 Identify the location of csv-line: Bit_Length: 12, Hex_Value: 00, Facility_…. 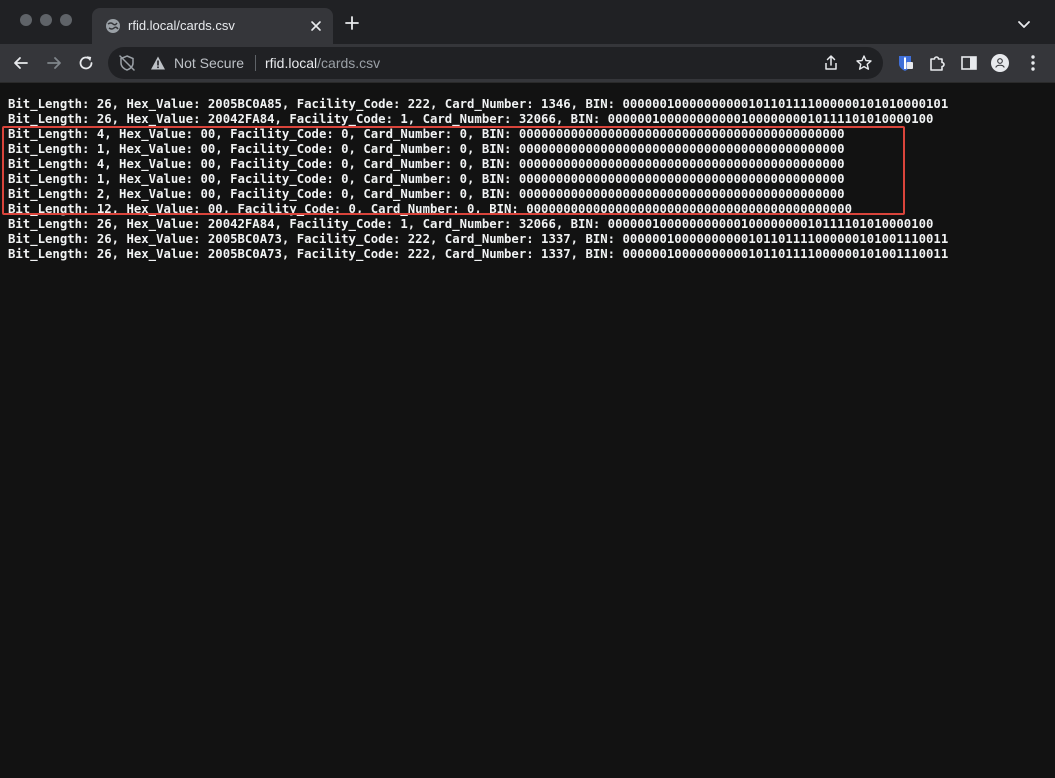
(430, 209).